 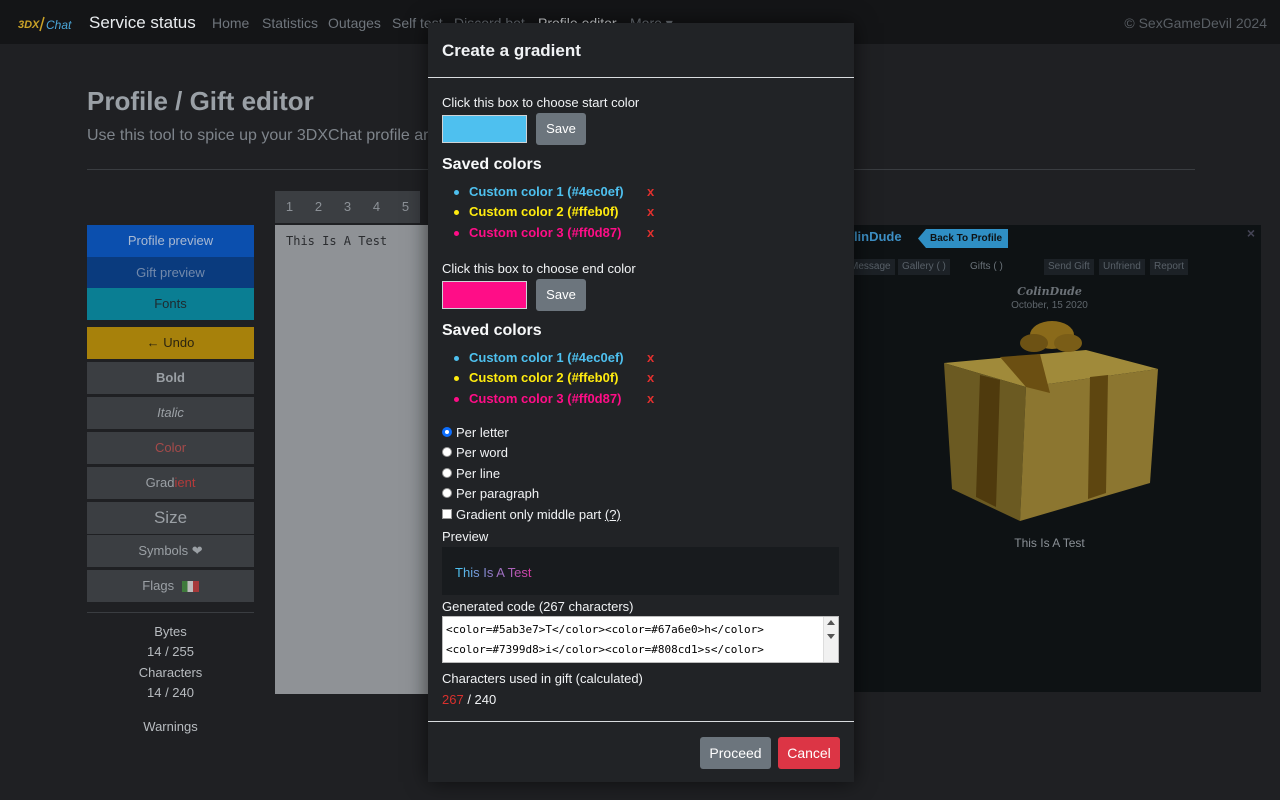 What do you see at coordinates (447, 473) in the screenshot?
I see `per-line-radio` at bounding box center [447, 473].